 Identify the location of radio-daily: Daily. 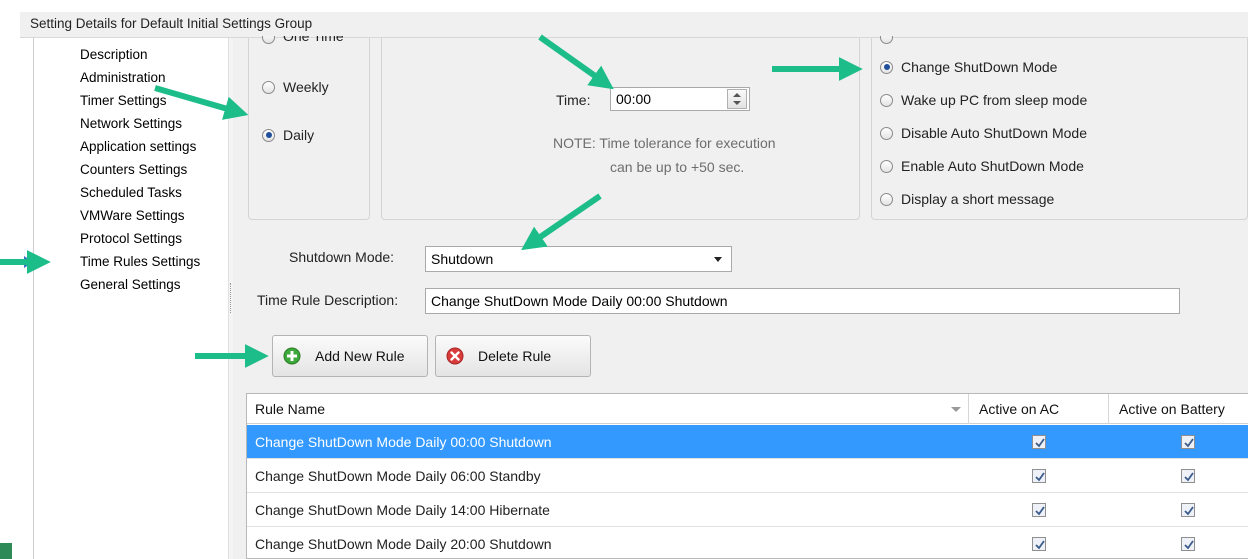
(288, 135).